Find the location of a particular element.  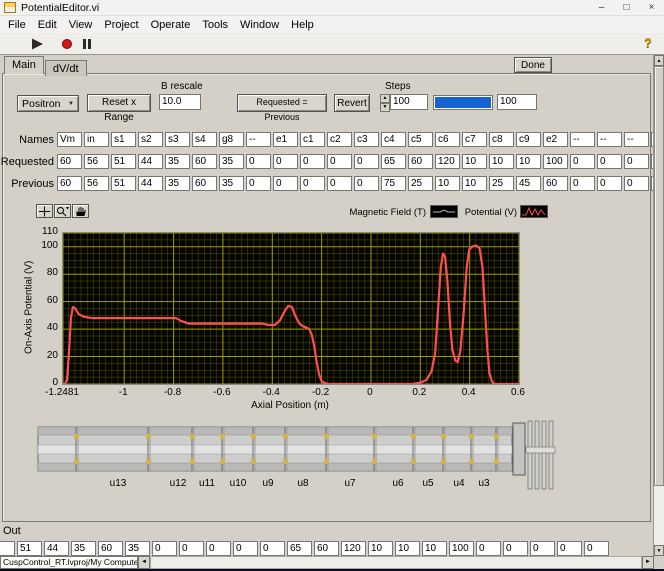

b-rescale-input: 10.0 is located at coordinates (180, 102).